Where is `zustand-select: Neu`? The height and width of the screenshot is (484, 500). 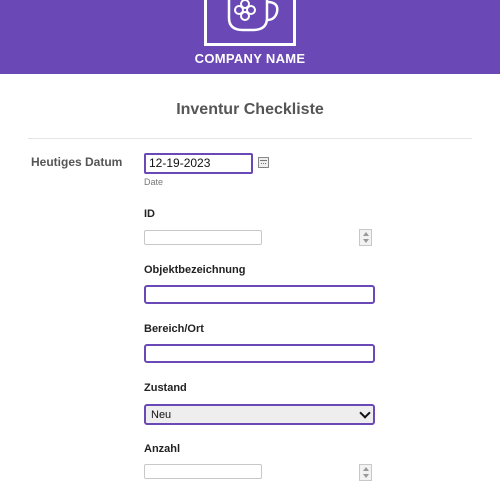
zustand-select: Neu is located at coordinates (259, 414).